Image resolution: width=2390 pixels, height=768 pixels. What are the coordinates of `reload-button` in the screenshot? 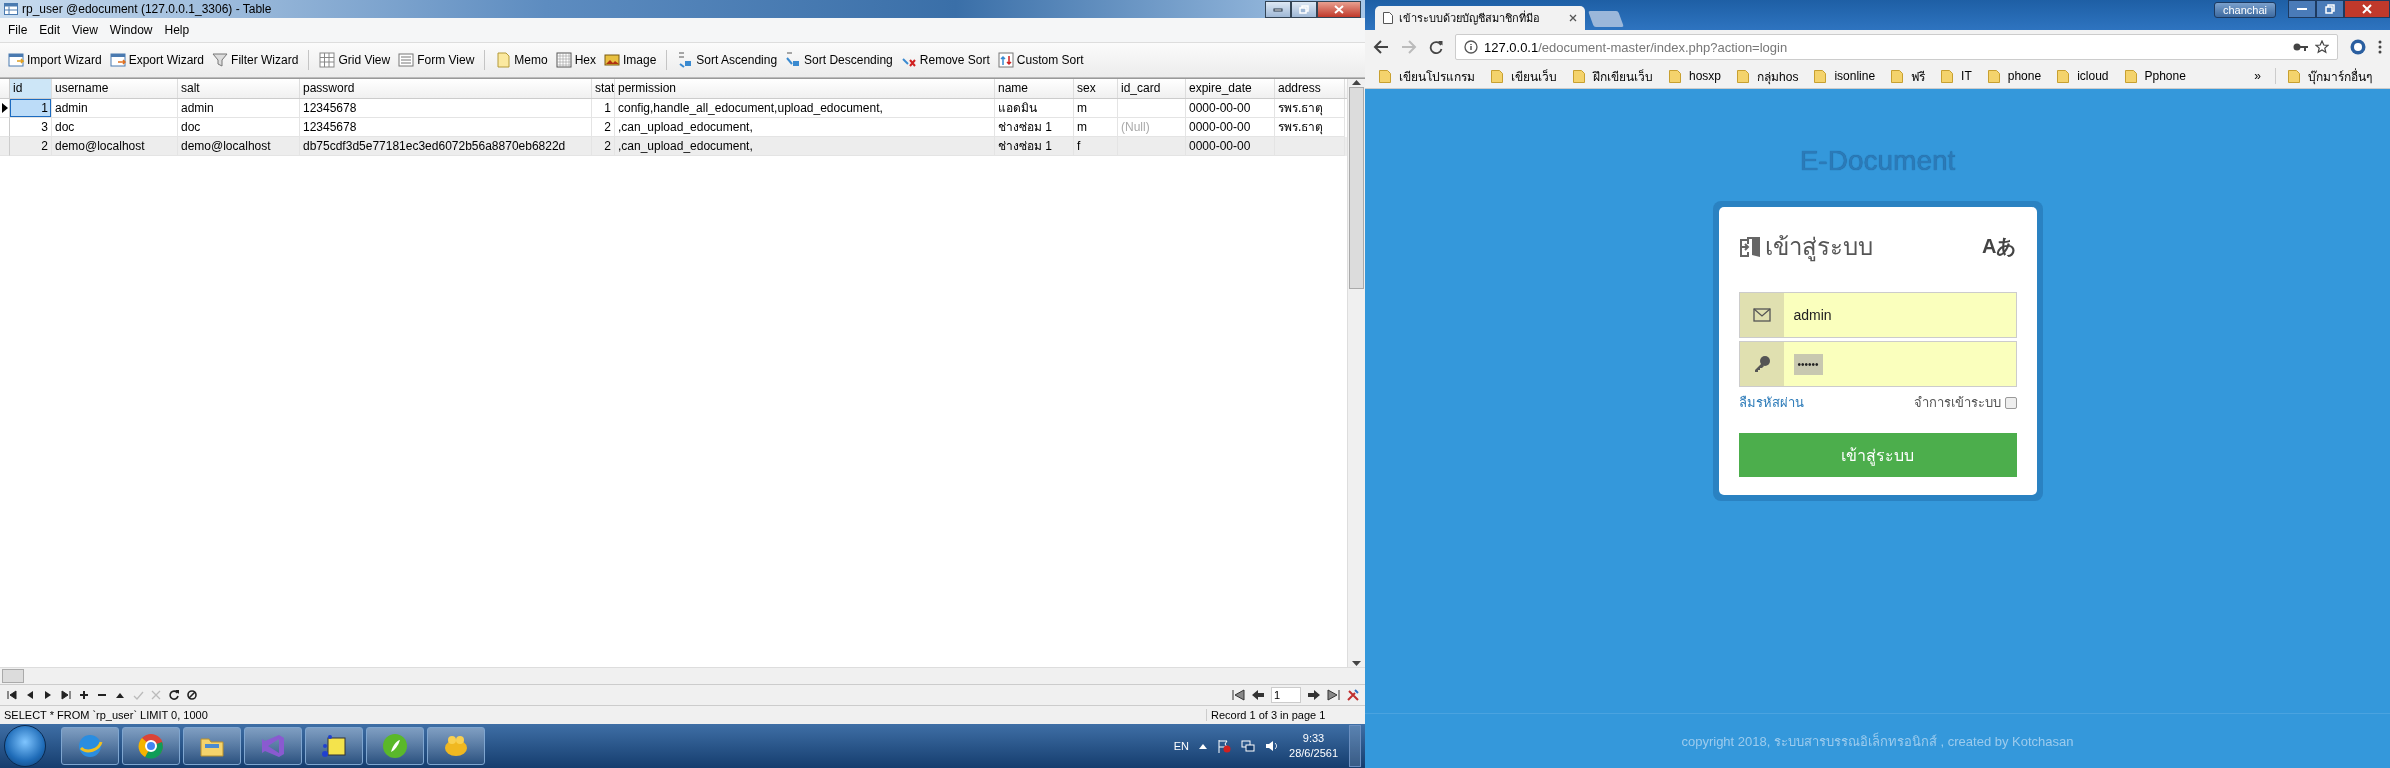 It's located at (1436, 47).